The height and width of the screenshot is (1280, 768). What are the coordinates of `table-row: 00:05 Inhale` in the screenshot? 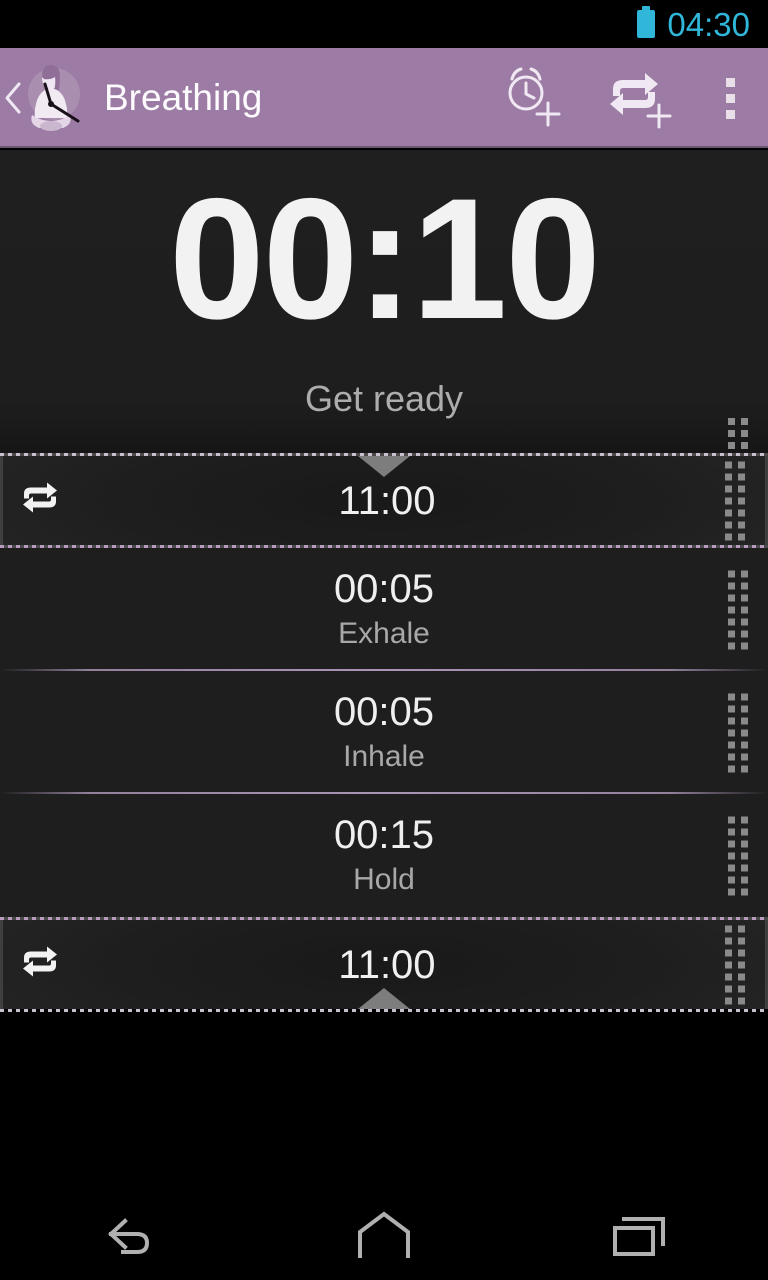 It's located at (384, 732).